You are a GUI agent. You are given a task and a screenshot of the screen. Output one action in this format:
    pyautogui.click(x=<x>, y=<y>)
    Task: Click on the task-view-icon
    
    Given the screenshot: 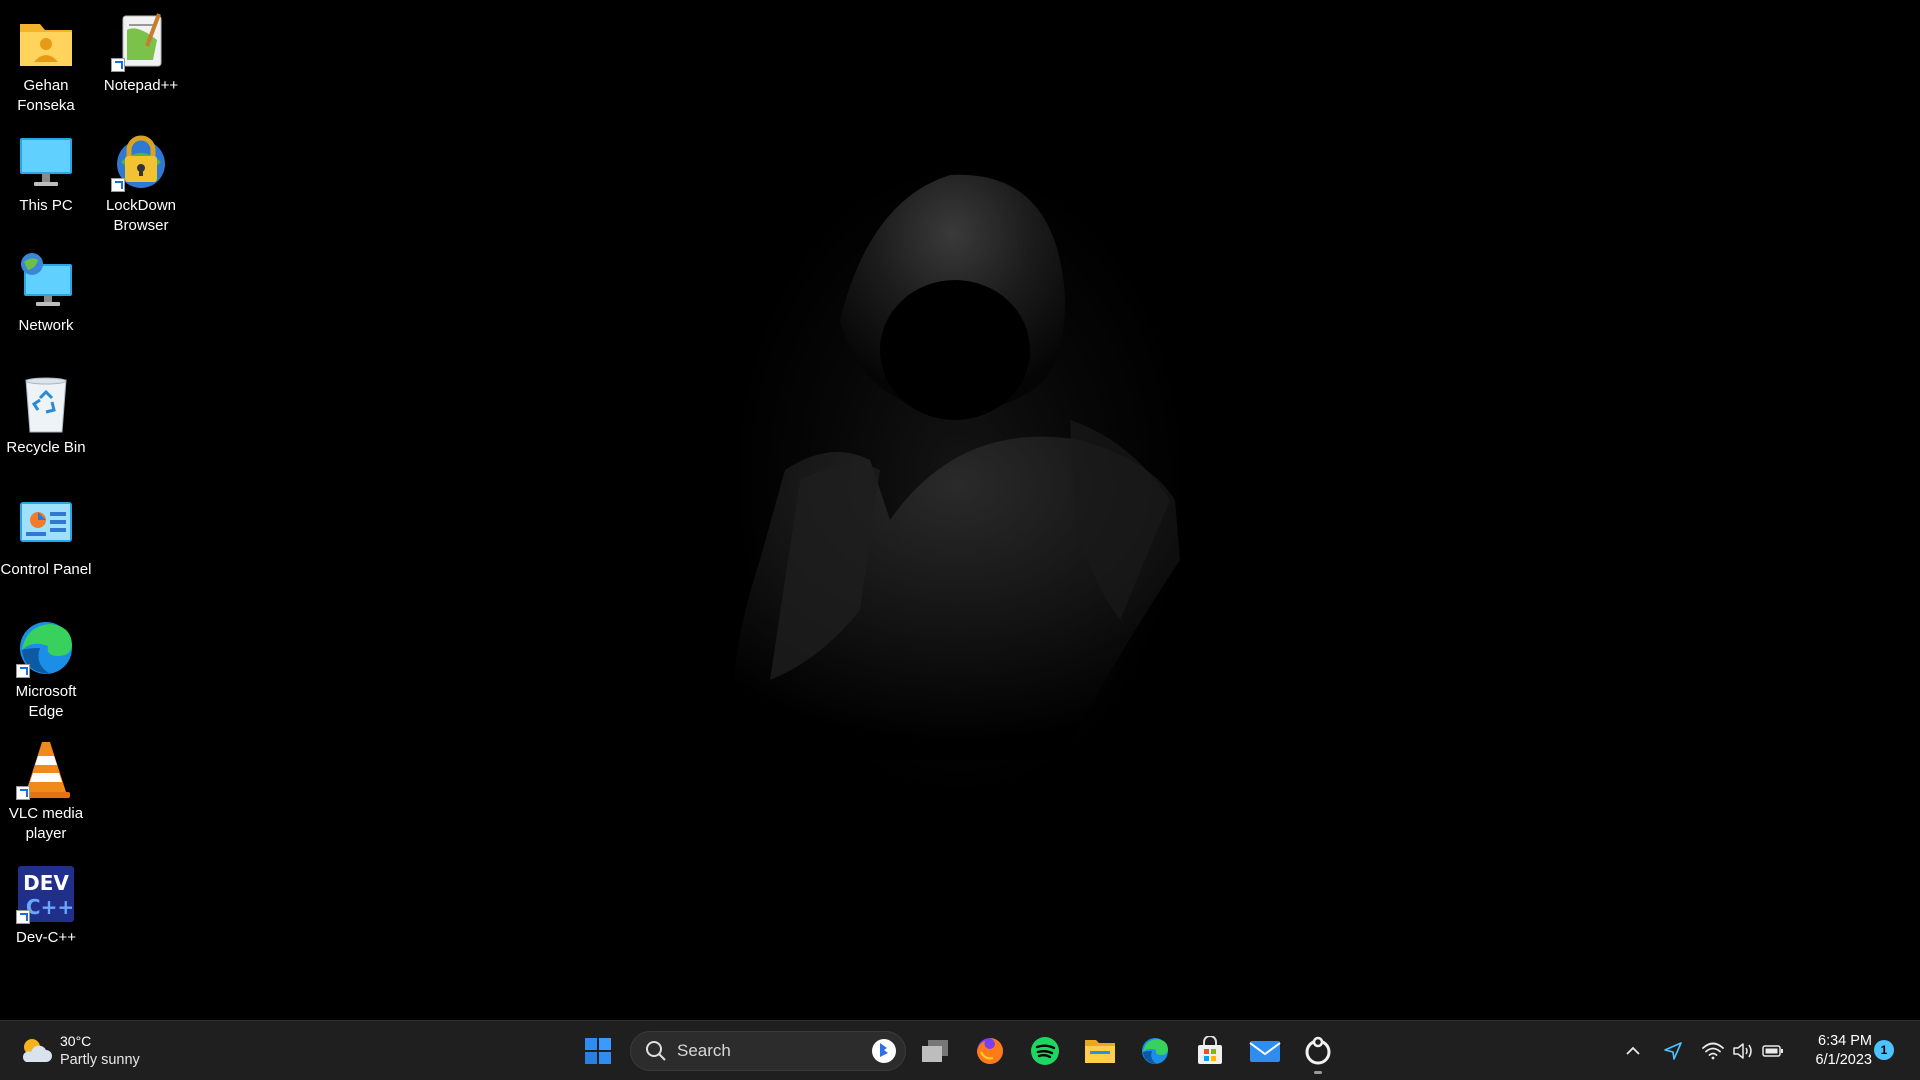 What is the action you would take?
    pyautogui.click(x=935, y=1051)
    